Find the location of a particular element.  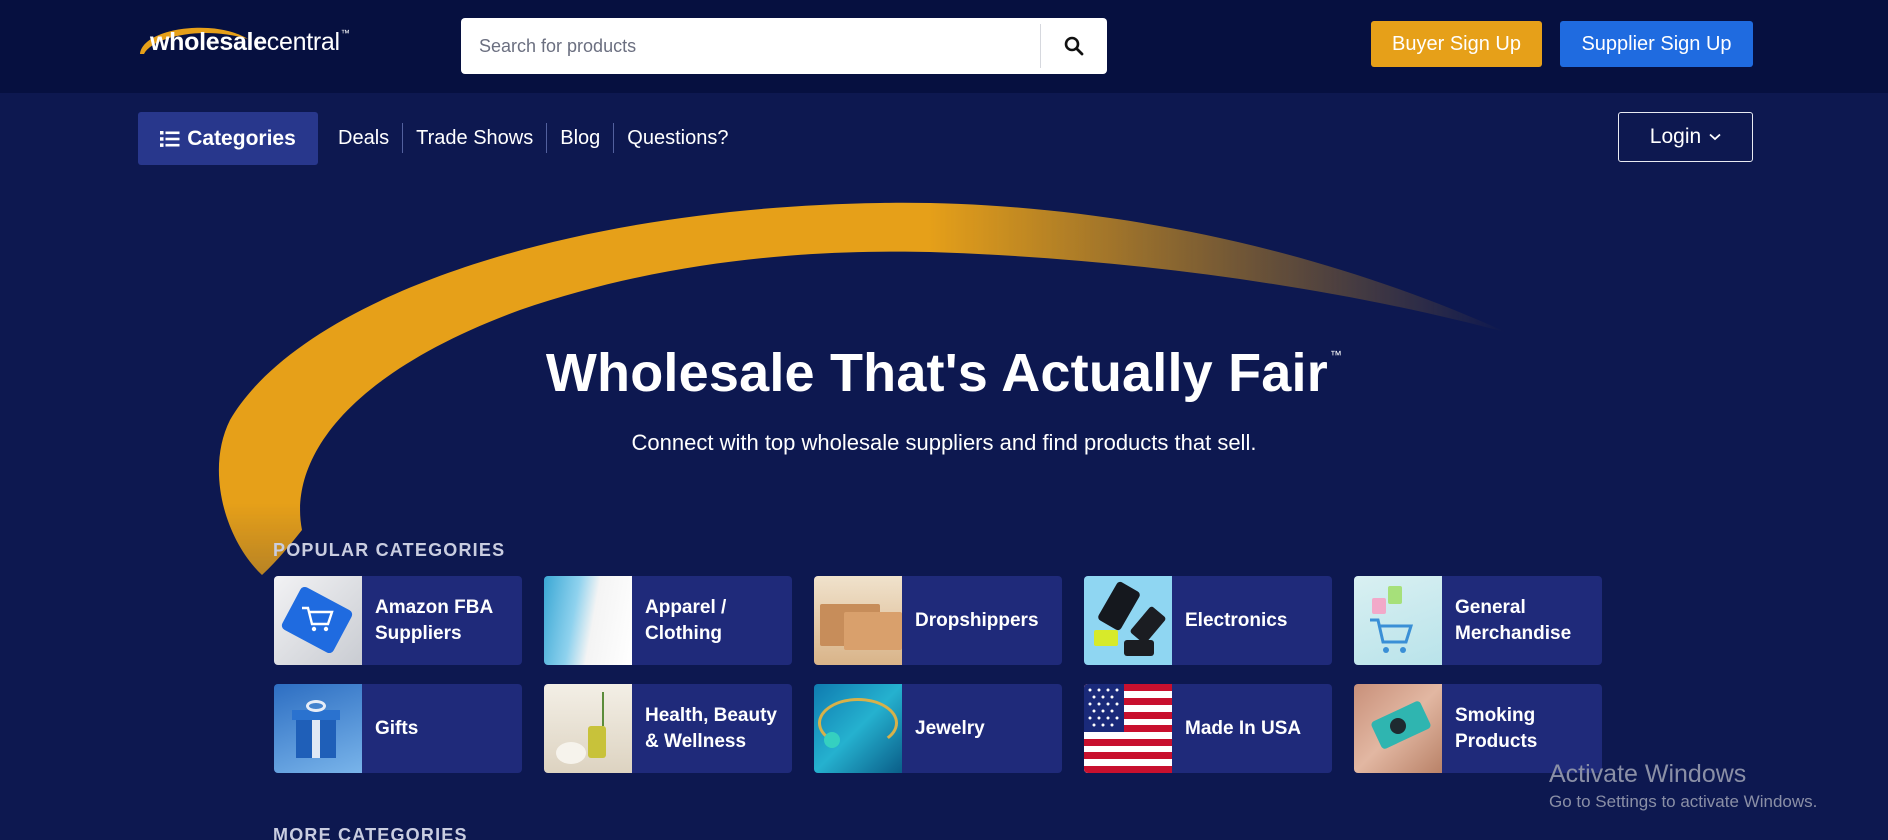

category-card-health-beauty: Health, Beauty & Wellness is located at coordinates (668, 728).